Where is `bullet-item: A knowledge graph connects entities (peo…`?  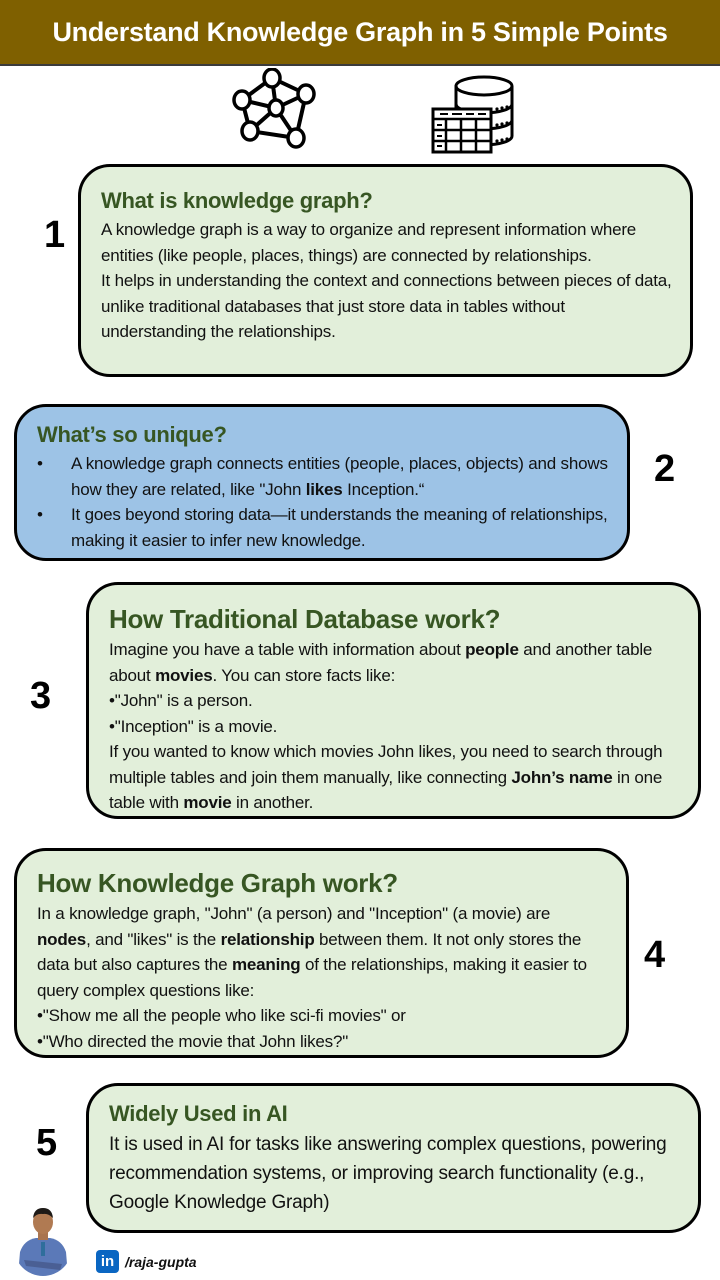 bullet-item: A knowledge graph connects entities (peo… is located at coordinates (323, 476).